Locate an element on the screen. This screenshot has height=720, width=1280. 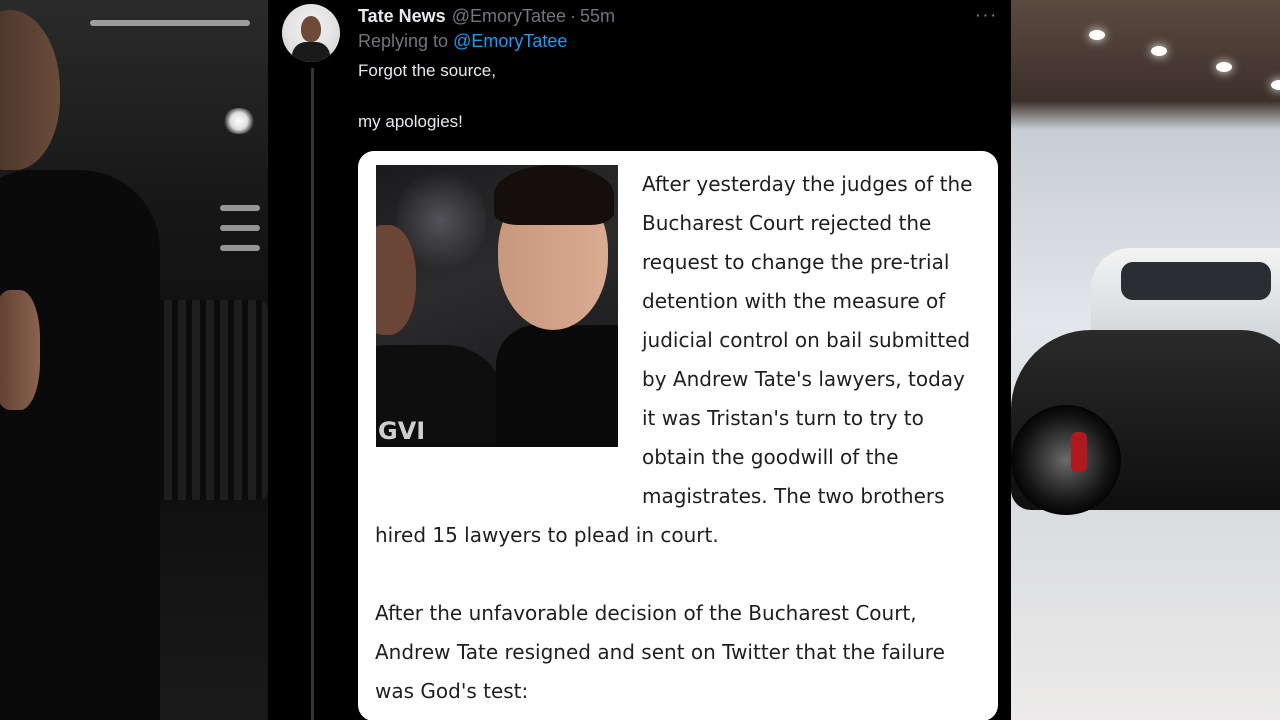
author-name: Tate News is located at coordinates (402, 16).